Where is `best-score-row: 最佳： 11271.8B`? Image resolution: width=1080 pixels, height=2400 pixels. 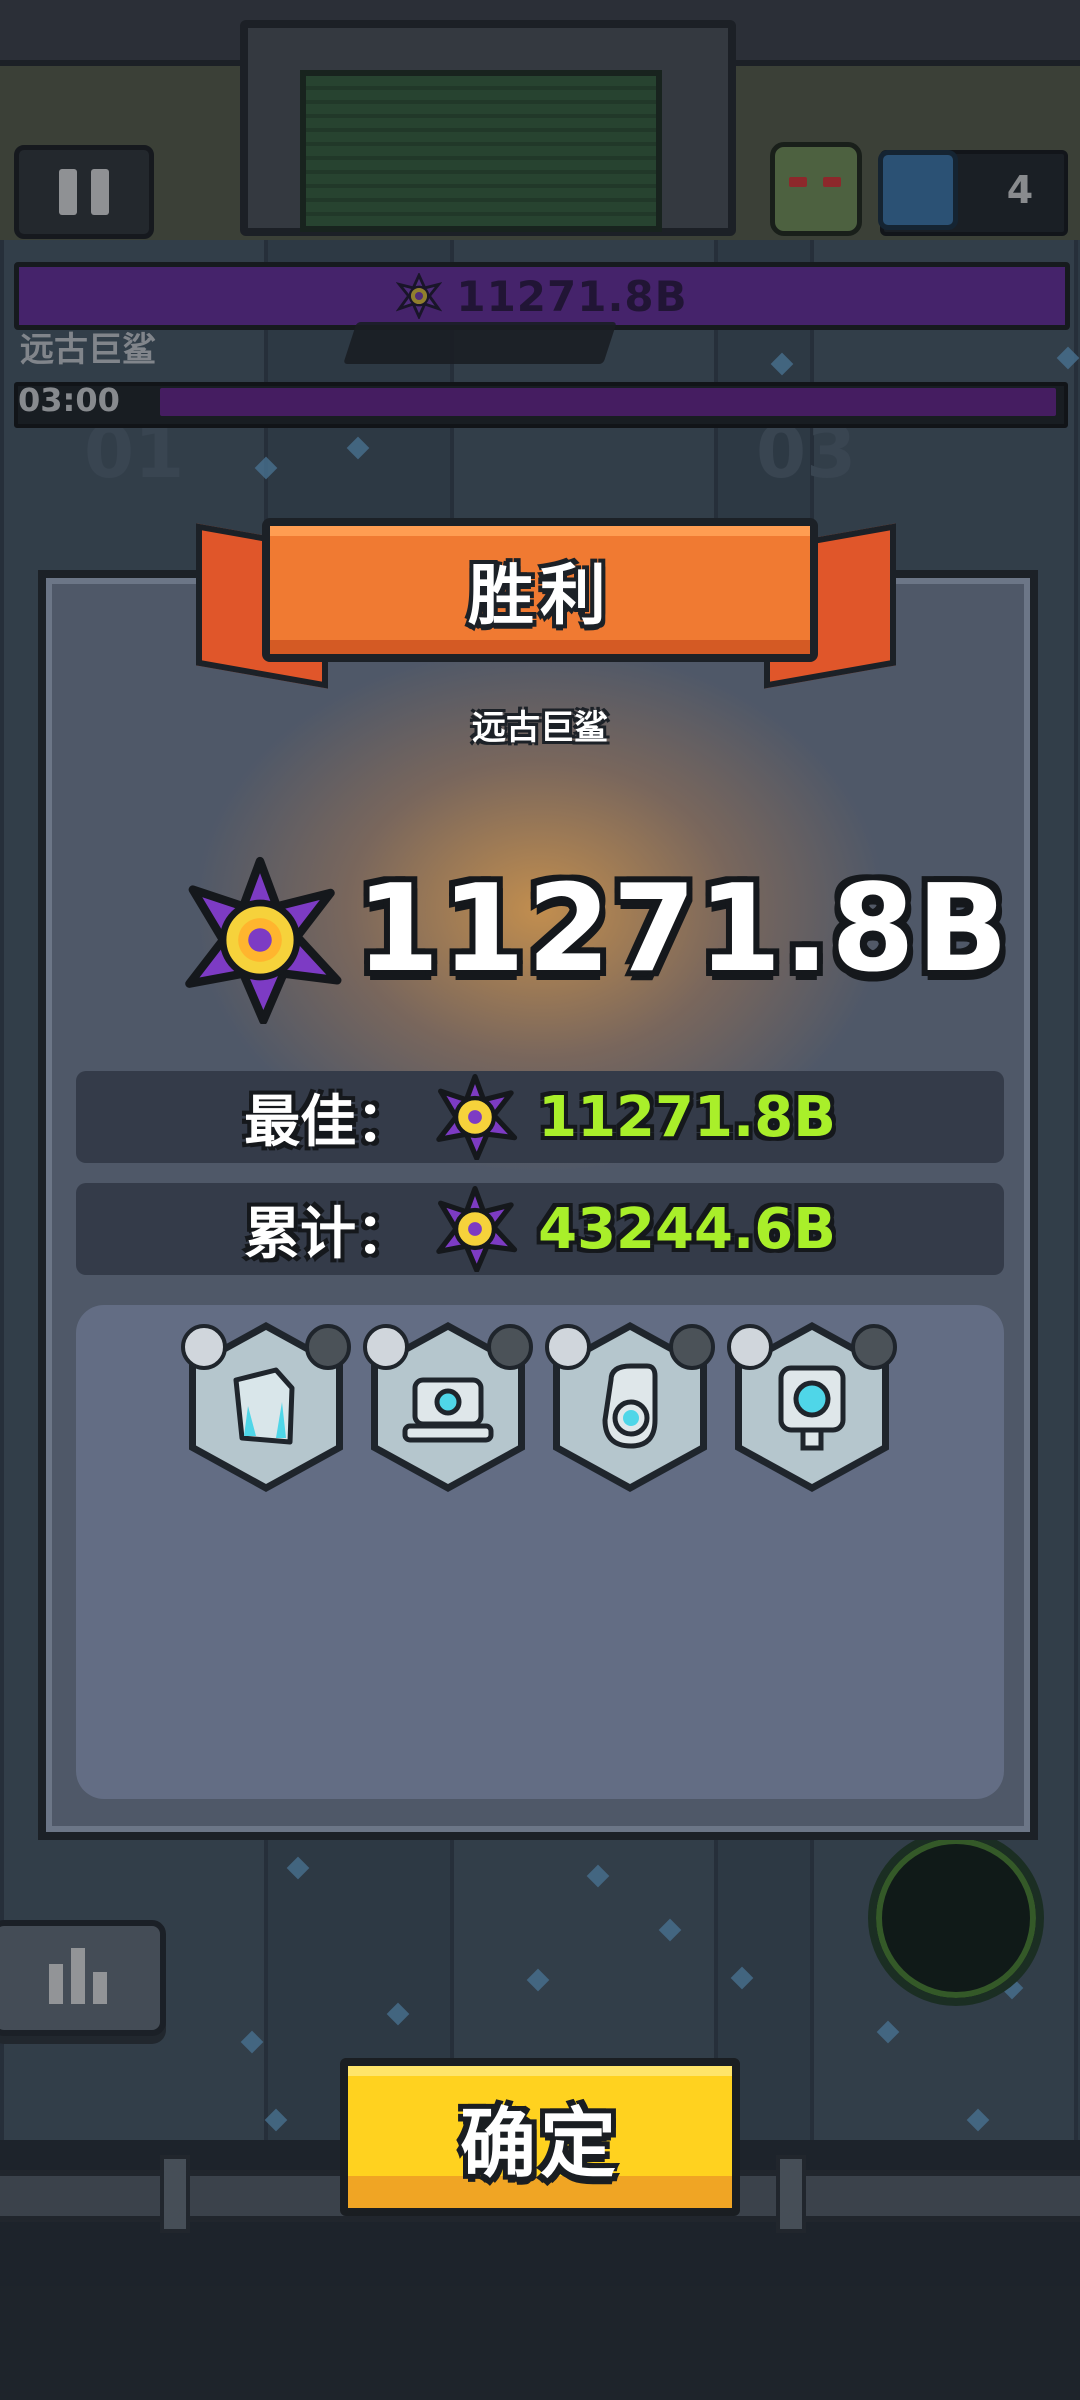 best-score-row: 最佳： 11271.8B is located at coordinates (540, 1117).